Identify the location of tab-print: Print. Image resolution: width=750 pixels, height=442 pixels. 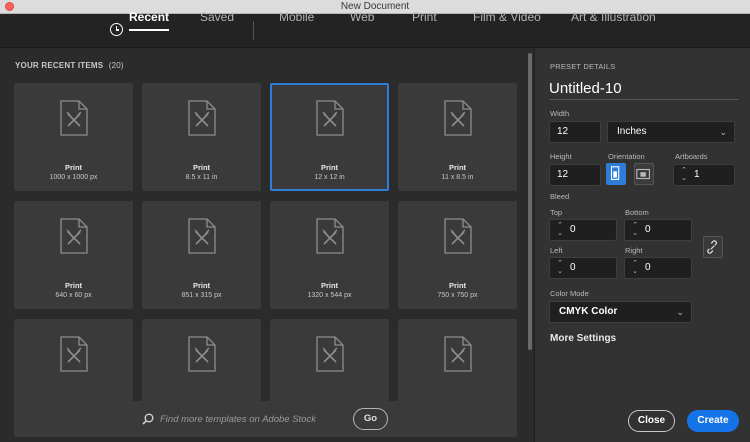
(424, 17).